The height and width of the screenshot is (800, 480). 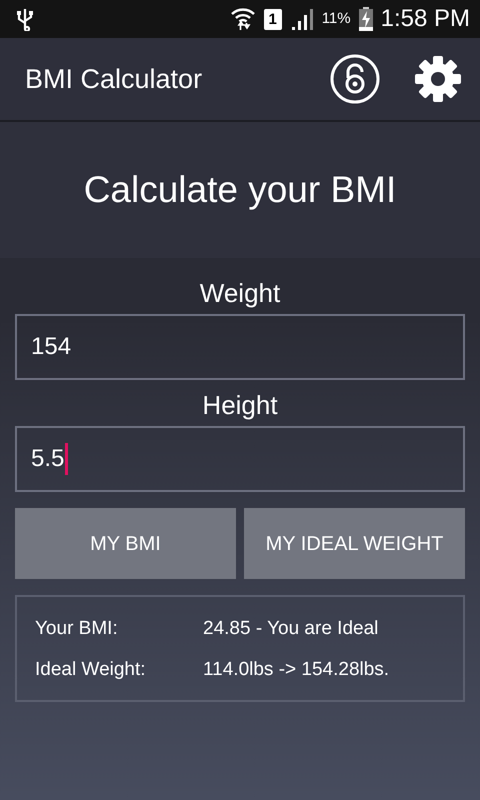 I want to click on lock-icon, so click(x=355, y=79).